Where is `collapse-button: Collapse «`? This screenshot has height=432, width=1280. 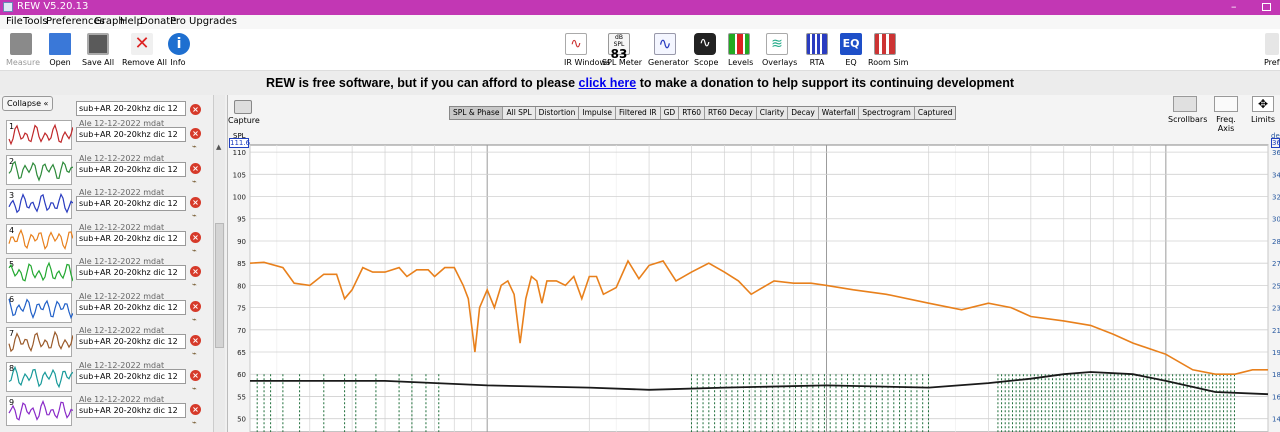 collapse-button: Collapse « is located at coordinates (28, 103).